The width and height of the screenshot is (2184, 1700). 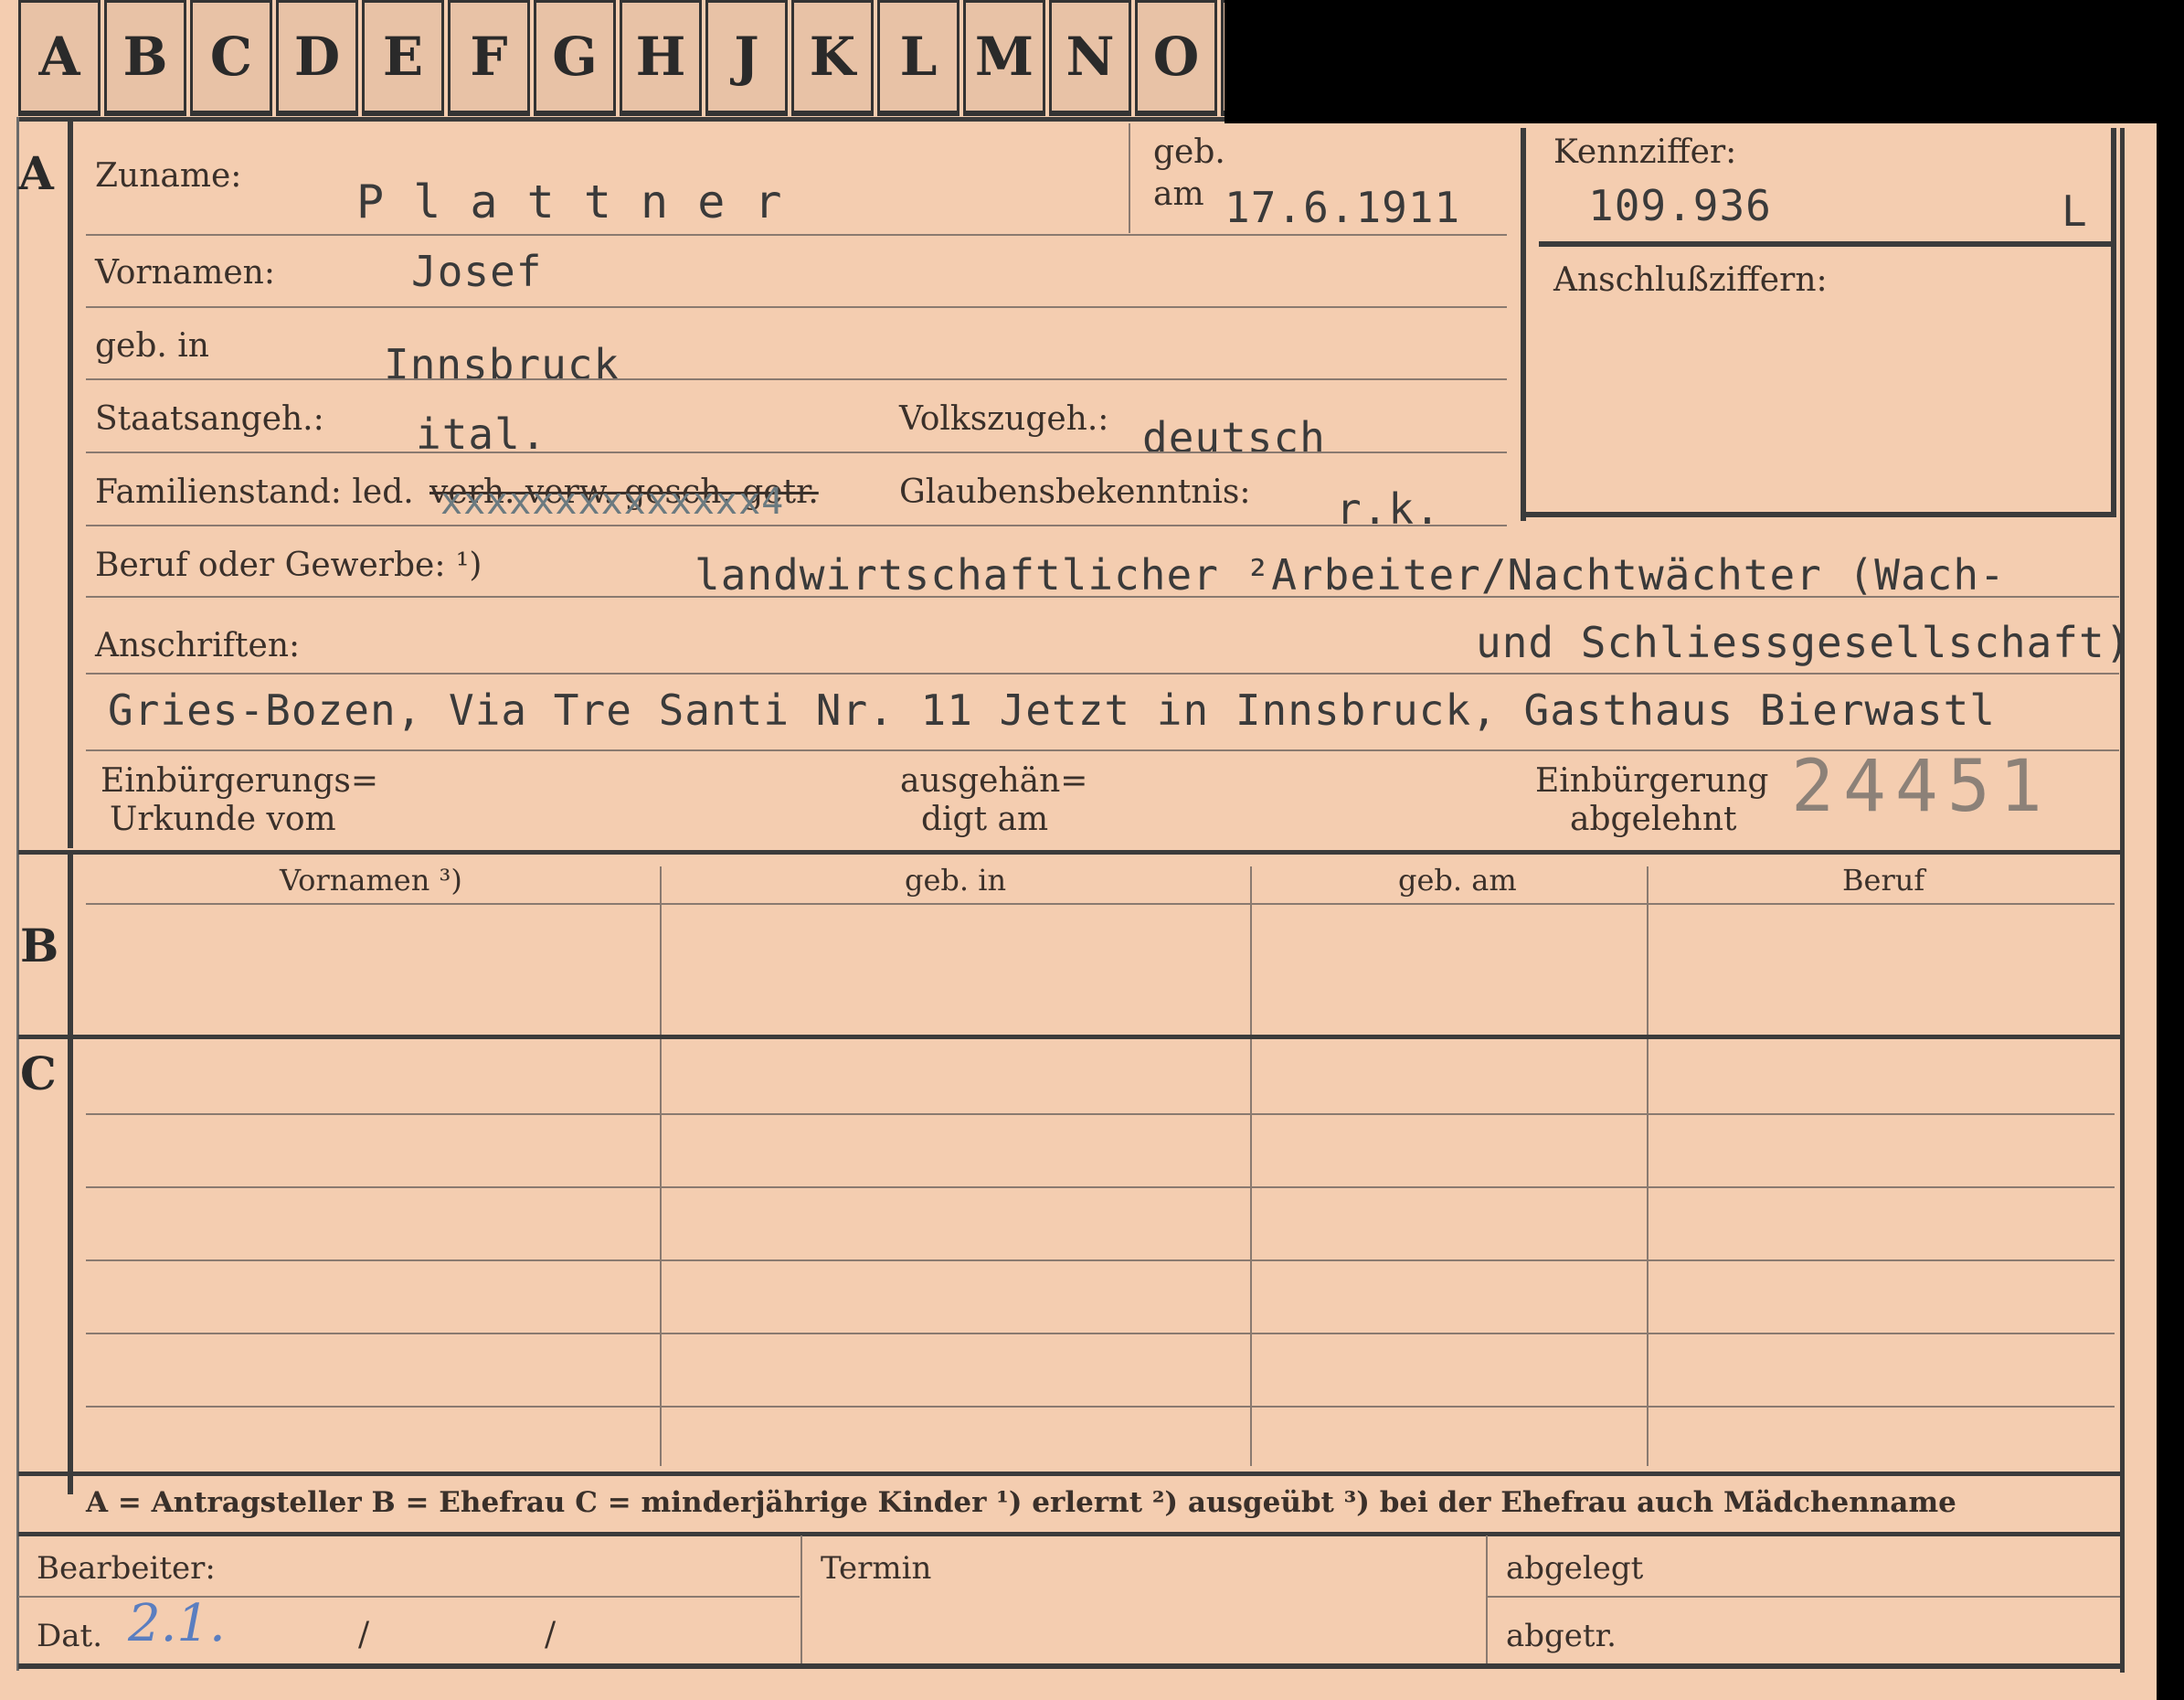 I want to click on kennziffer-value: 109.936, so click(x=1680, y=206).